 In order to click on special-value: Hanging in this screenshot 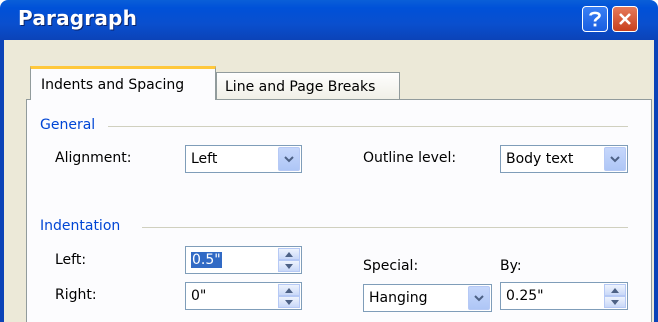, I will do `click(398, 298)`.